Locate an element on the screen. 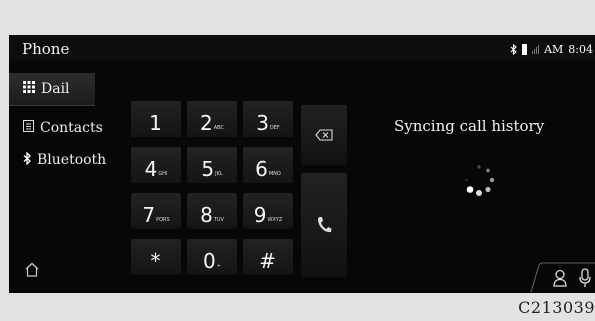 The width and height of the screenshot is (595, 321). key-digit: 0 is located at coordinates (209, 261).